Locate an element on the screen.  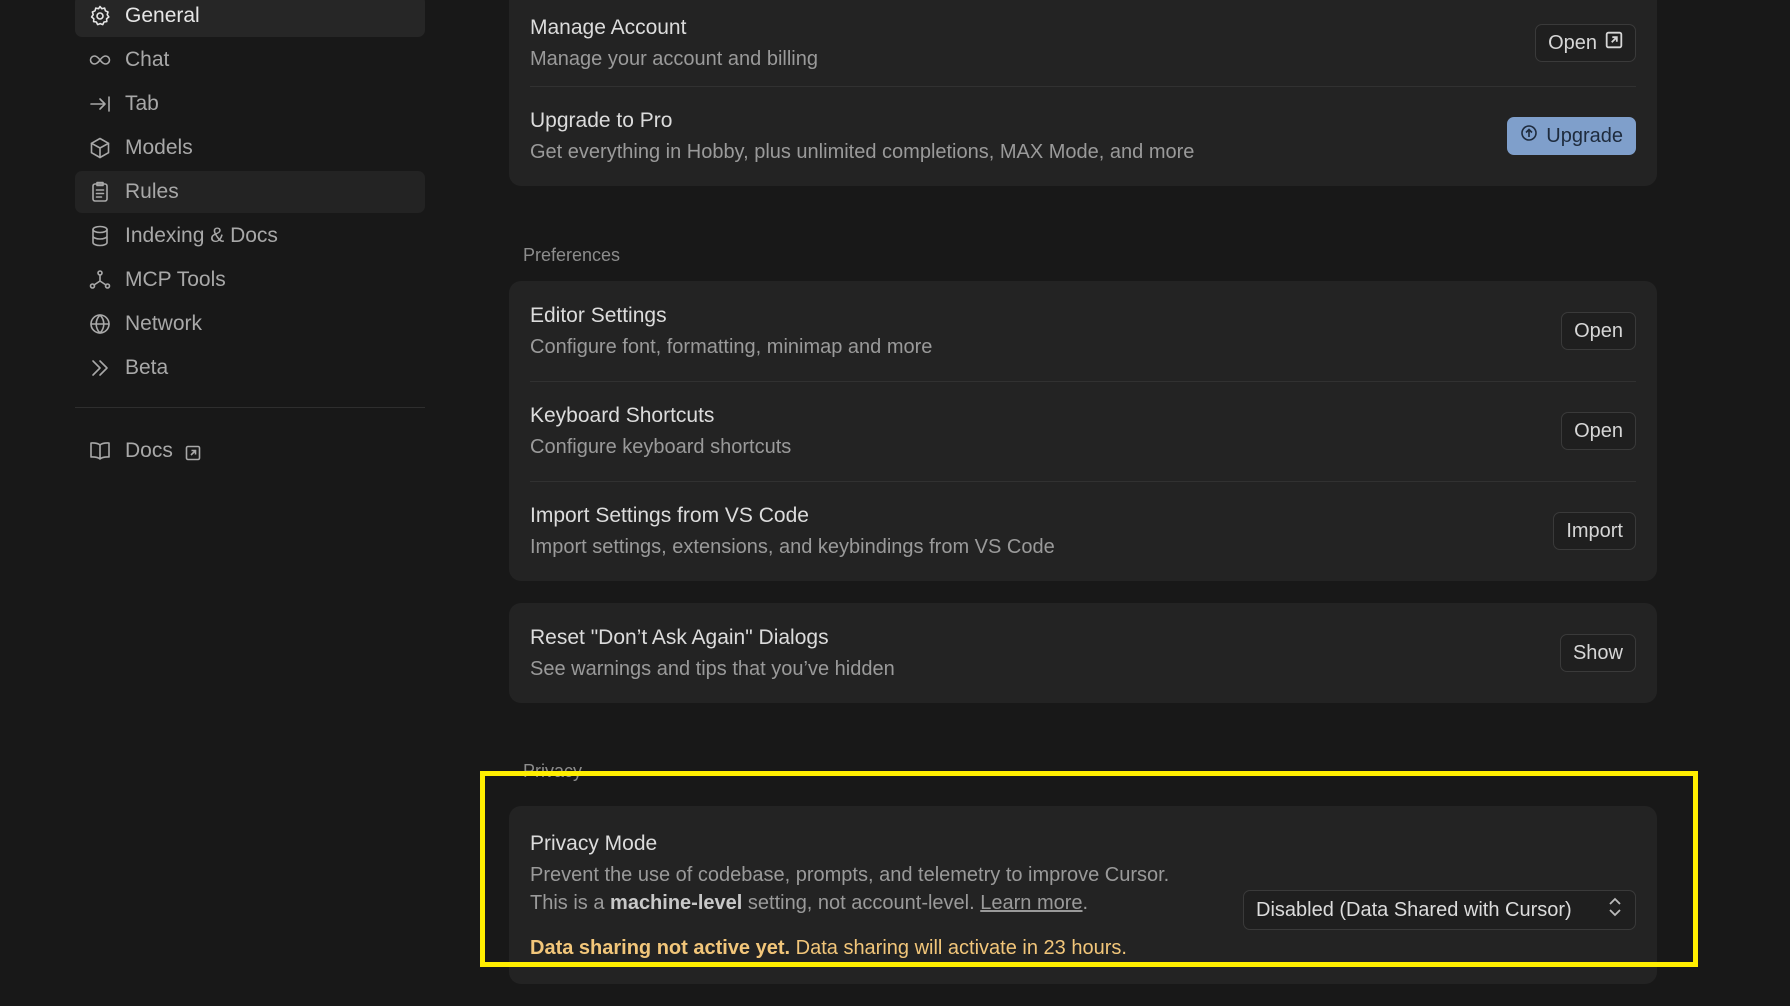
row-description: Configure keyboard shortcuts is located at coordinates (661, 446).